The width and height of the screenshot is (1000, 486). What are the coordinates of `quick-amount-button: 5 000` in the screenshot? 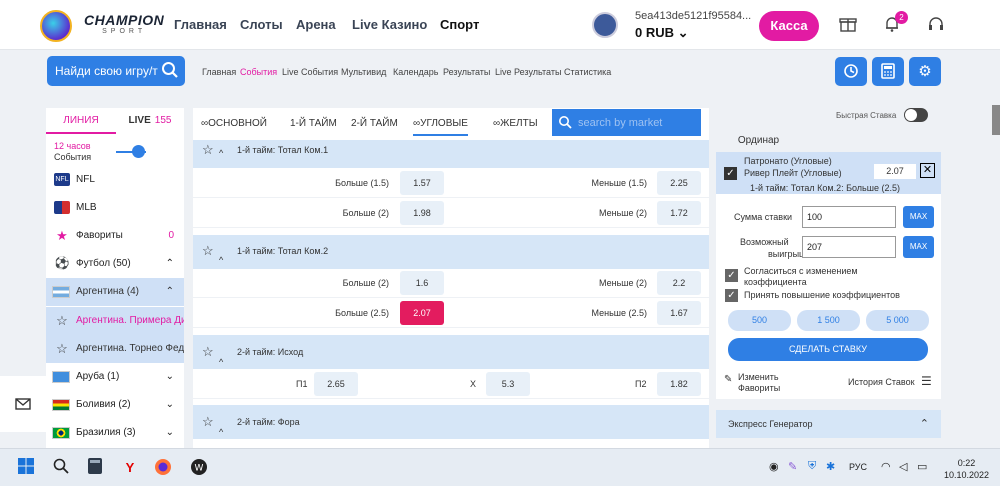 It's located at (897, 320).